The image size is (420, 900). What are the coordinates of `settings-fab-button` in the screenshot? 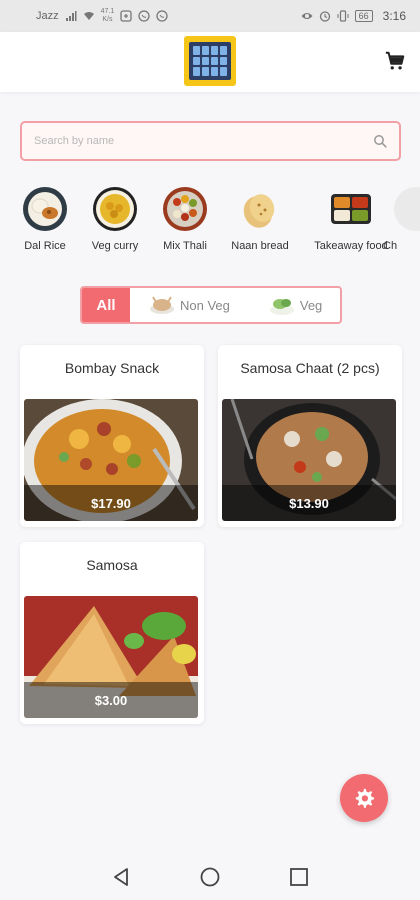 It's located at (364, 798).